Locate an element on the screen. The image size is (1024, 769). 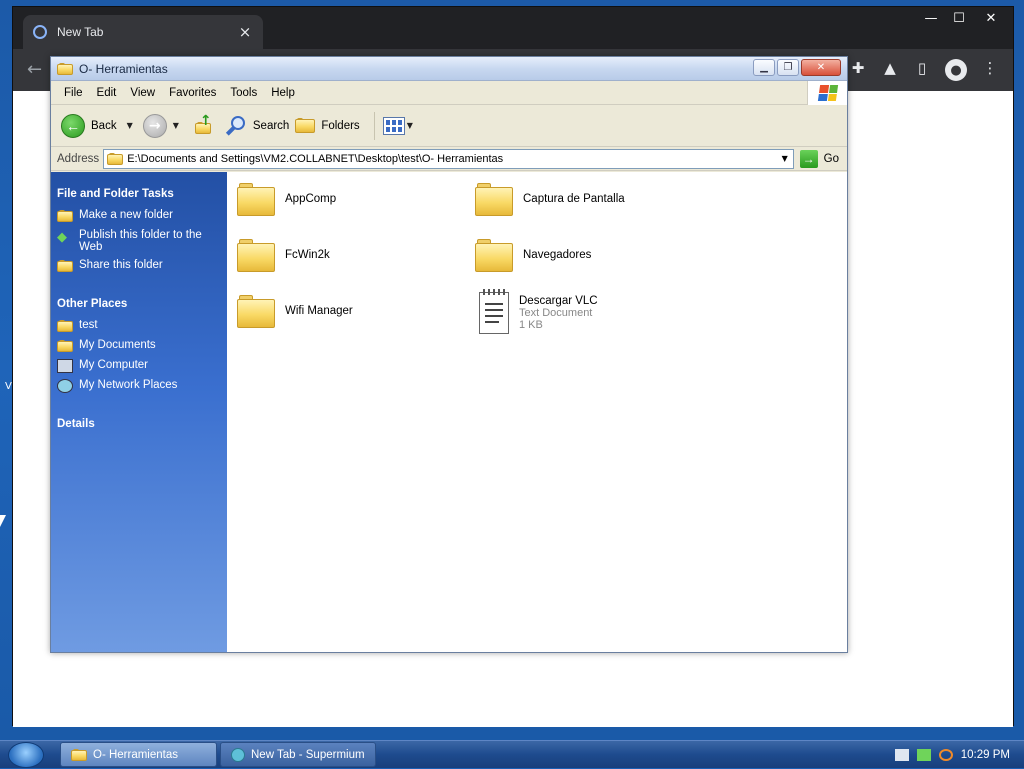
task-label: Publish this folder to the Web is located at coordinates (140, 241).